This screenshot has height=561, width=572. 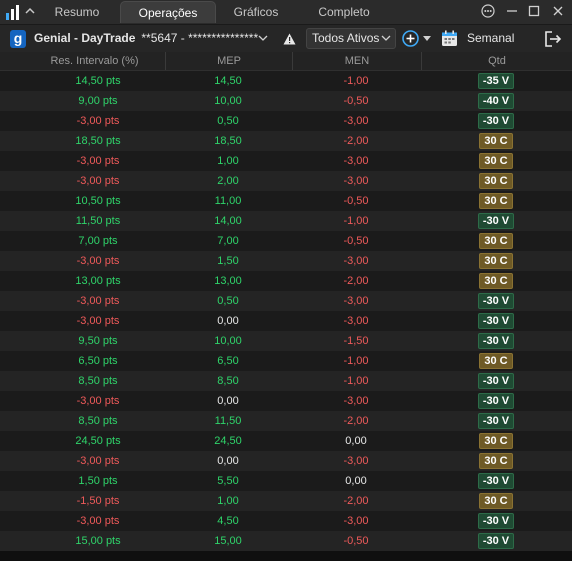 I want to click on result-cell: 9,50 pts, so click(x=98, y=341).